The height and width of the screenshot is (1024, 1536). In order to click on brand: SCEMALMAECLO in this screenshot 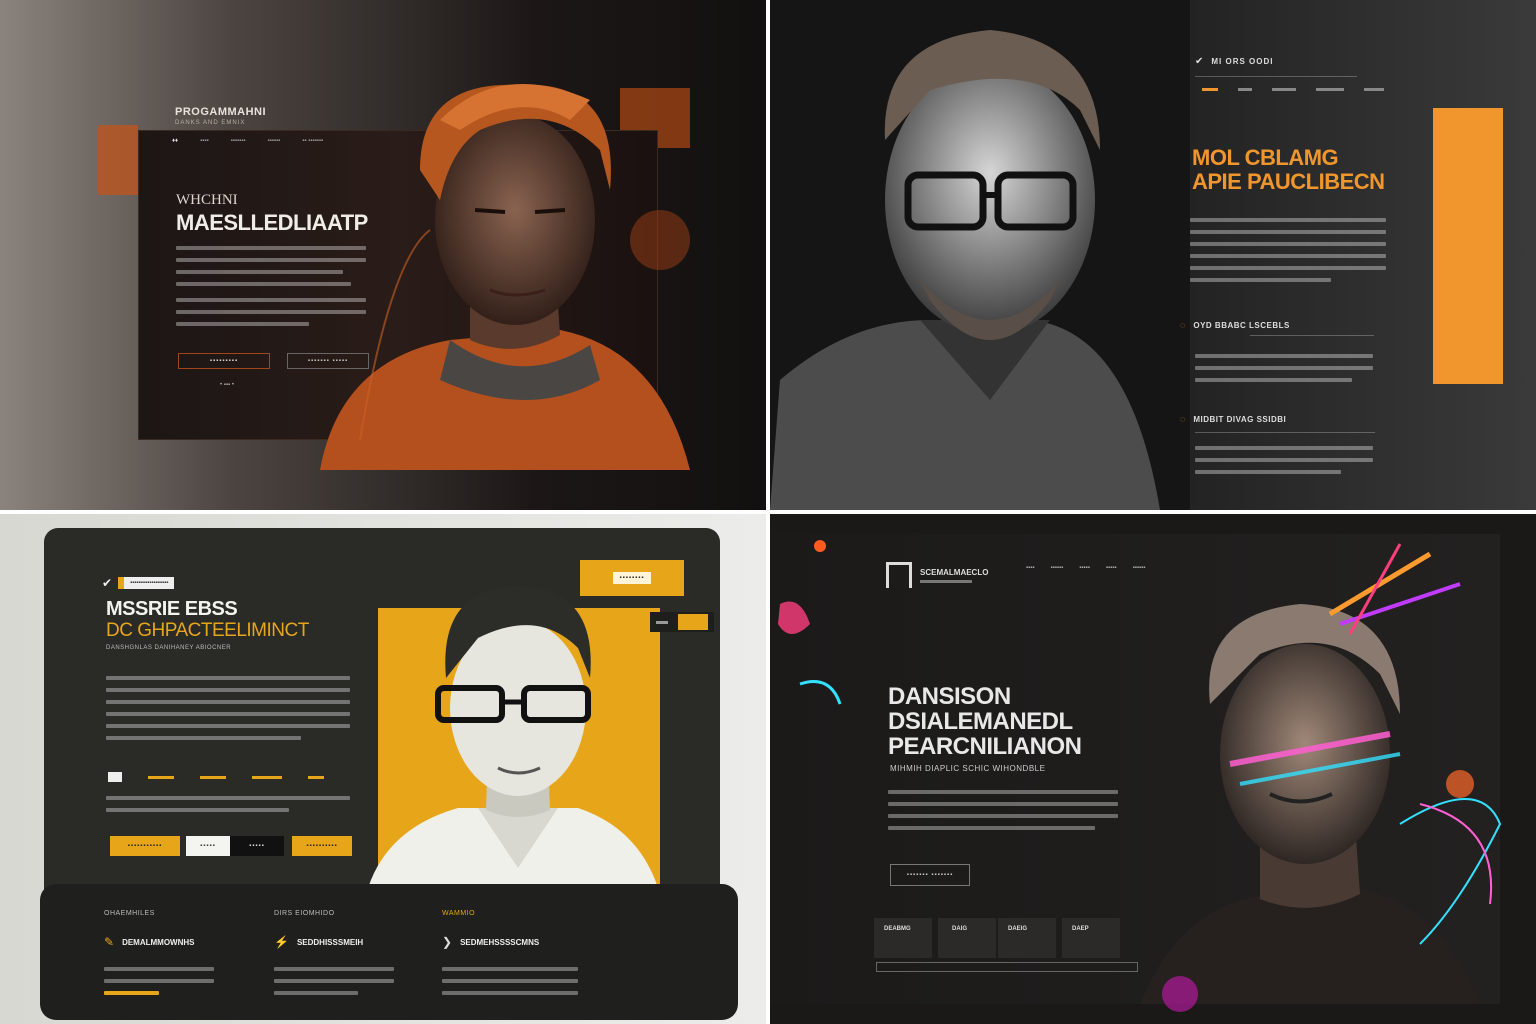, I will do `click(937, 575)`.